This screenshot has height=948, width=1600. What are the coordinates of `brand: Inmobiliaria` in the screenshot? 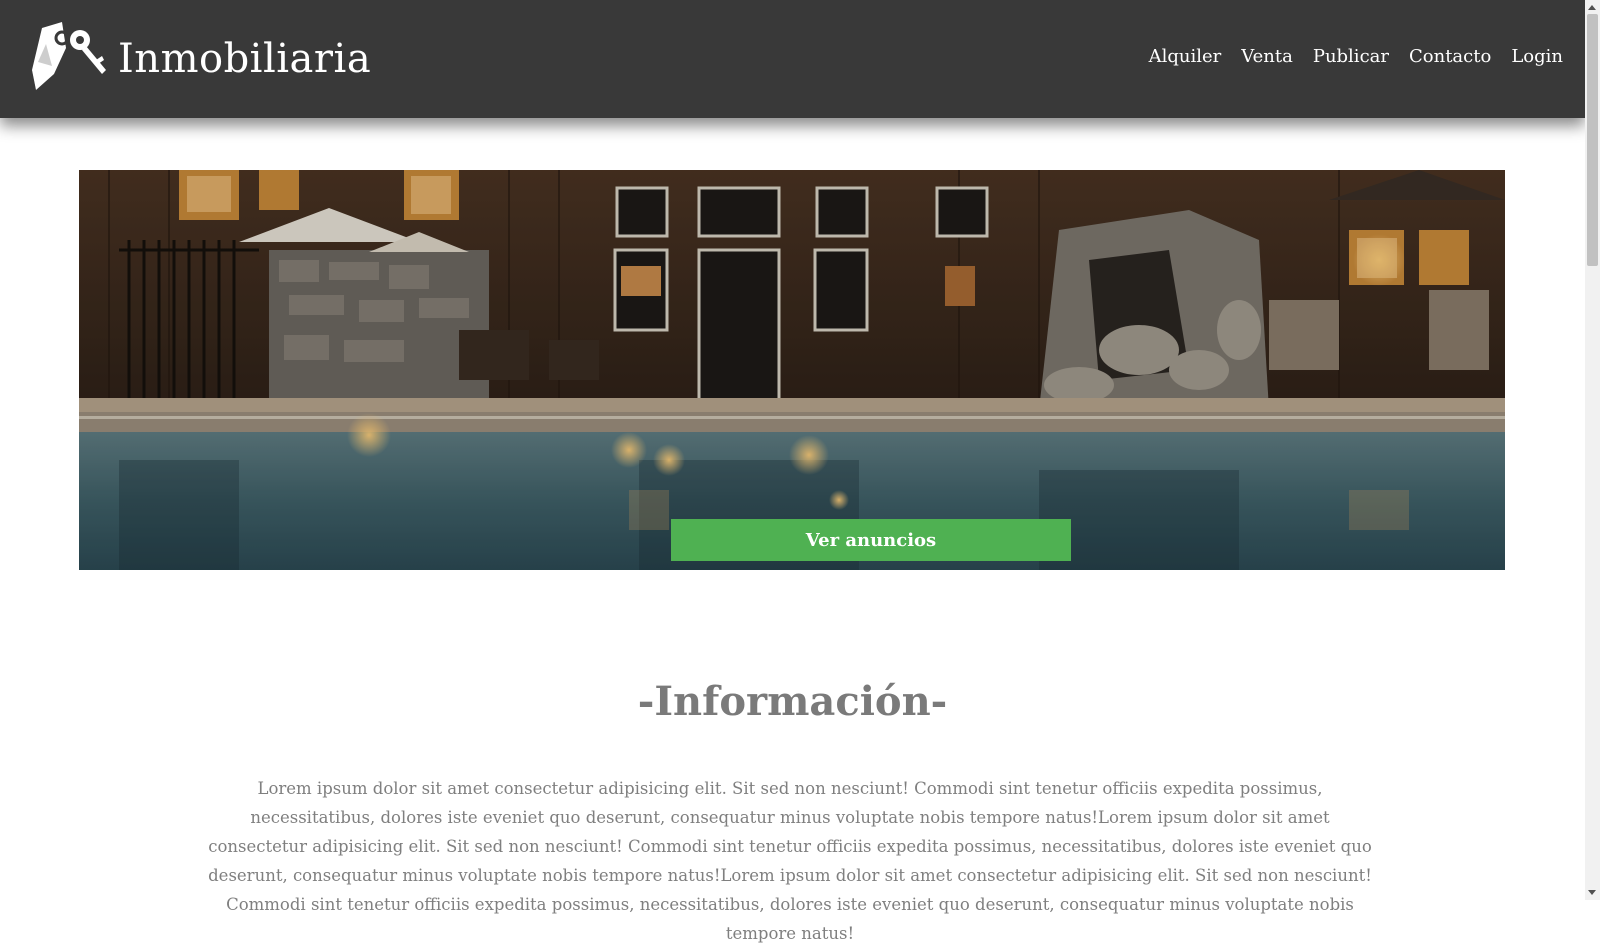 It's located at (201, 59).